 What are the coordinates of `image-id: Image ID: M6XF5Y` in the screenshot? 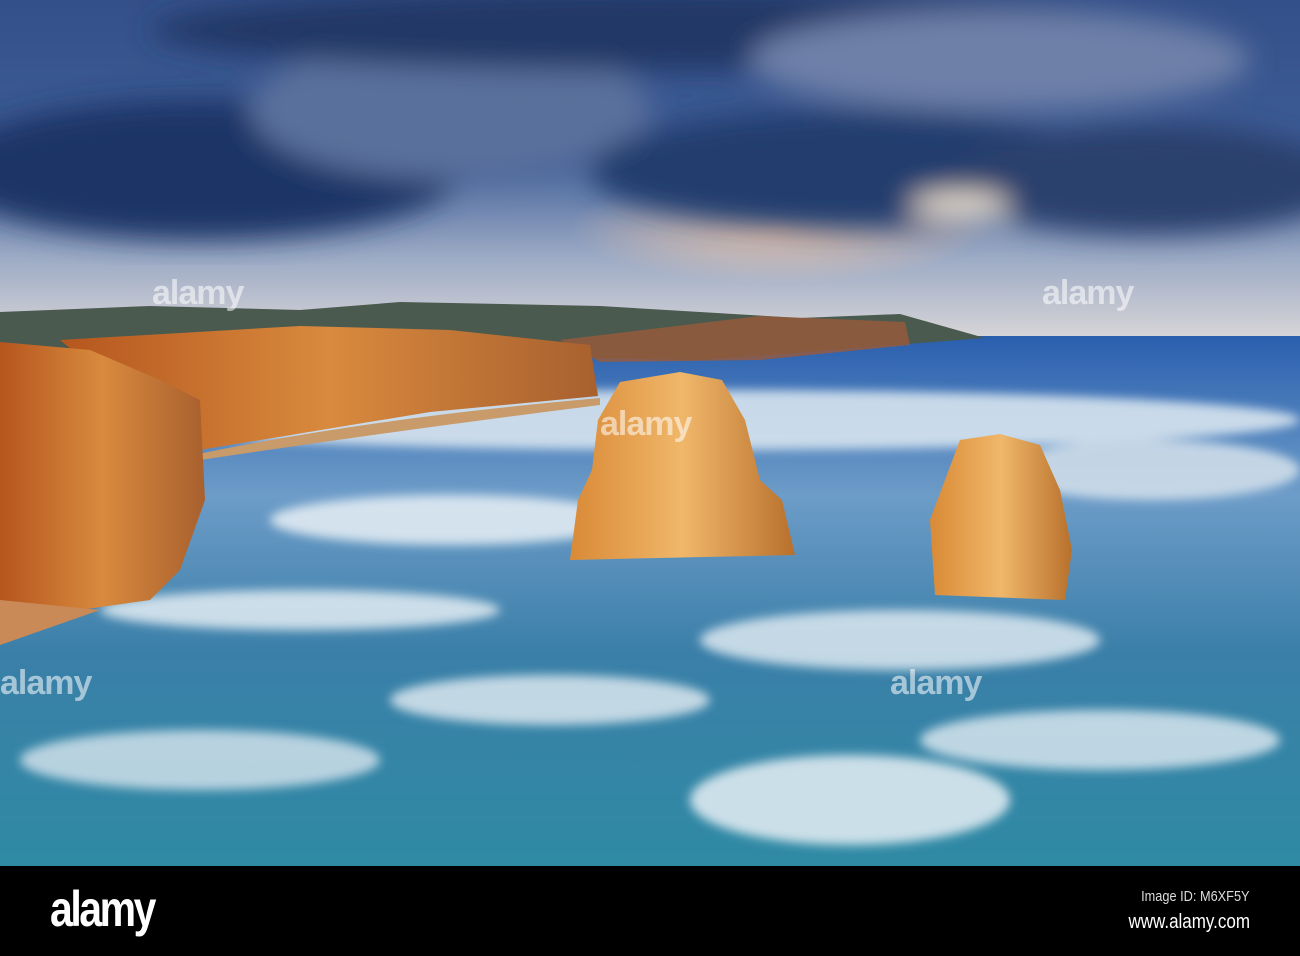 It's located at (1195, 896).